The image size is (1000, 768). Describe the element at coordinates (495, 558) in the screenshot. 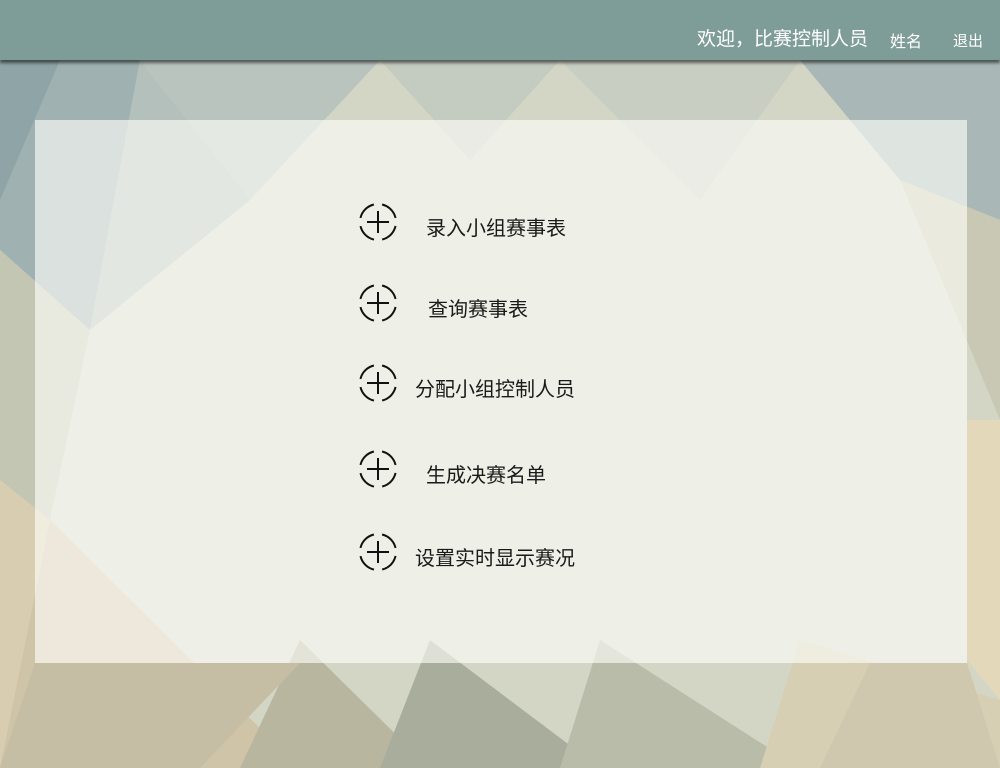

I see `menu-item-label: 设置实时显示赛况` at that location.